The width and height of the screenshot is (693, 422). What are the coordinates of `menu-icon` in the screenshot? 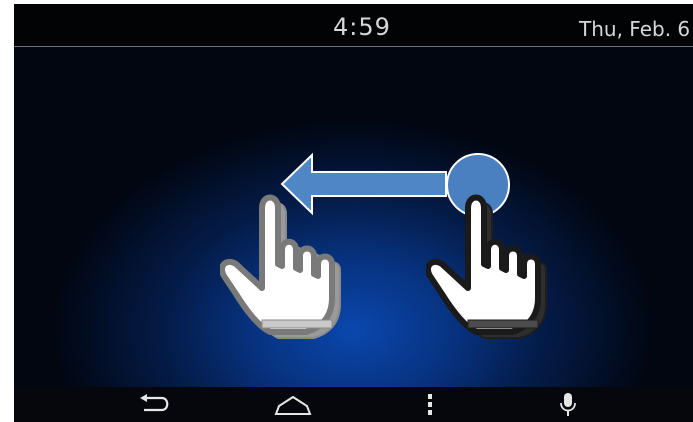 It's located at (430, 404).